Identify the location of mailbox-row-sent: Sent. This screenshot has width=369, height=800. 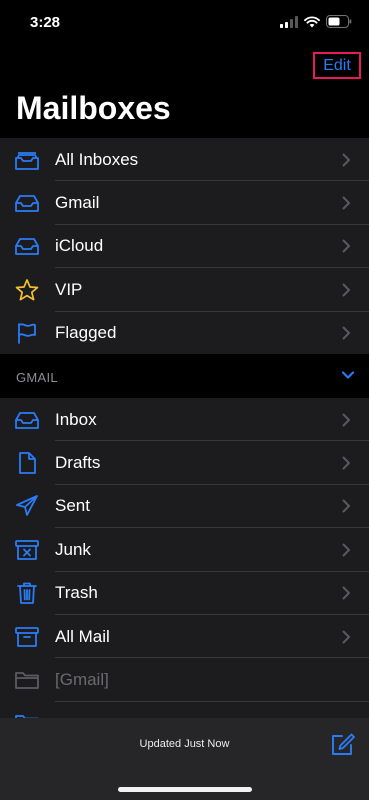
(184, 507).